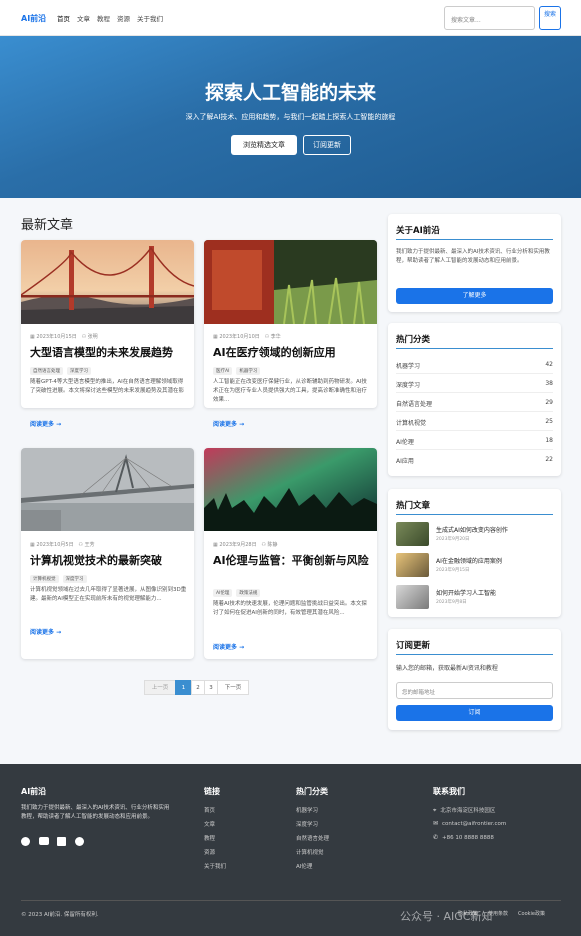  Describe the element at coordinates (160, 687) in the screenshot. I see `prev-page-button: 上一页` at that location.